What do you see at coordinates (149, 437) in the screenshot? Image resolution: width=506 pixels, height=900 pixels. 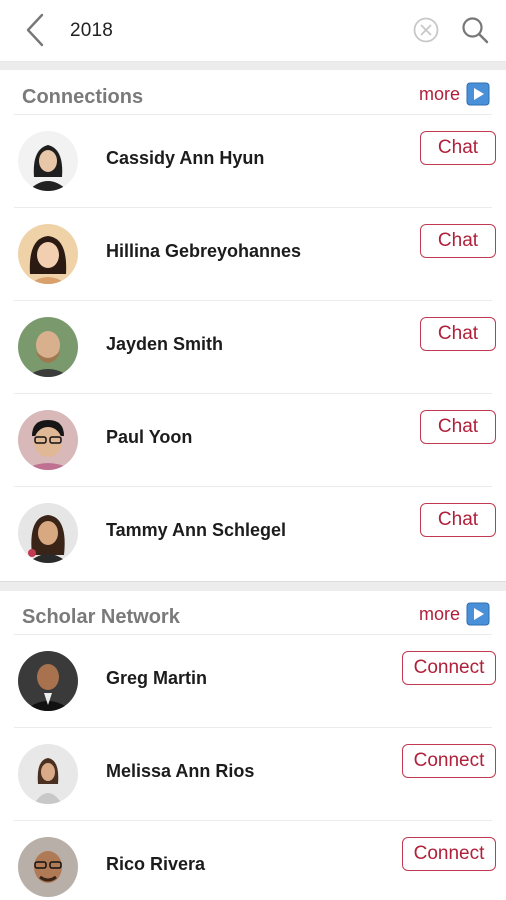 I see `contact-name: Paul Yoon` at bounding box center [149, 437].